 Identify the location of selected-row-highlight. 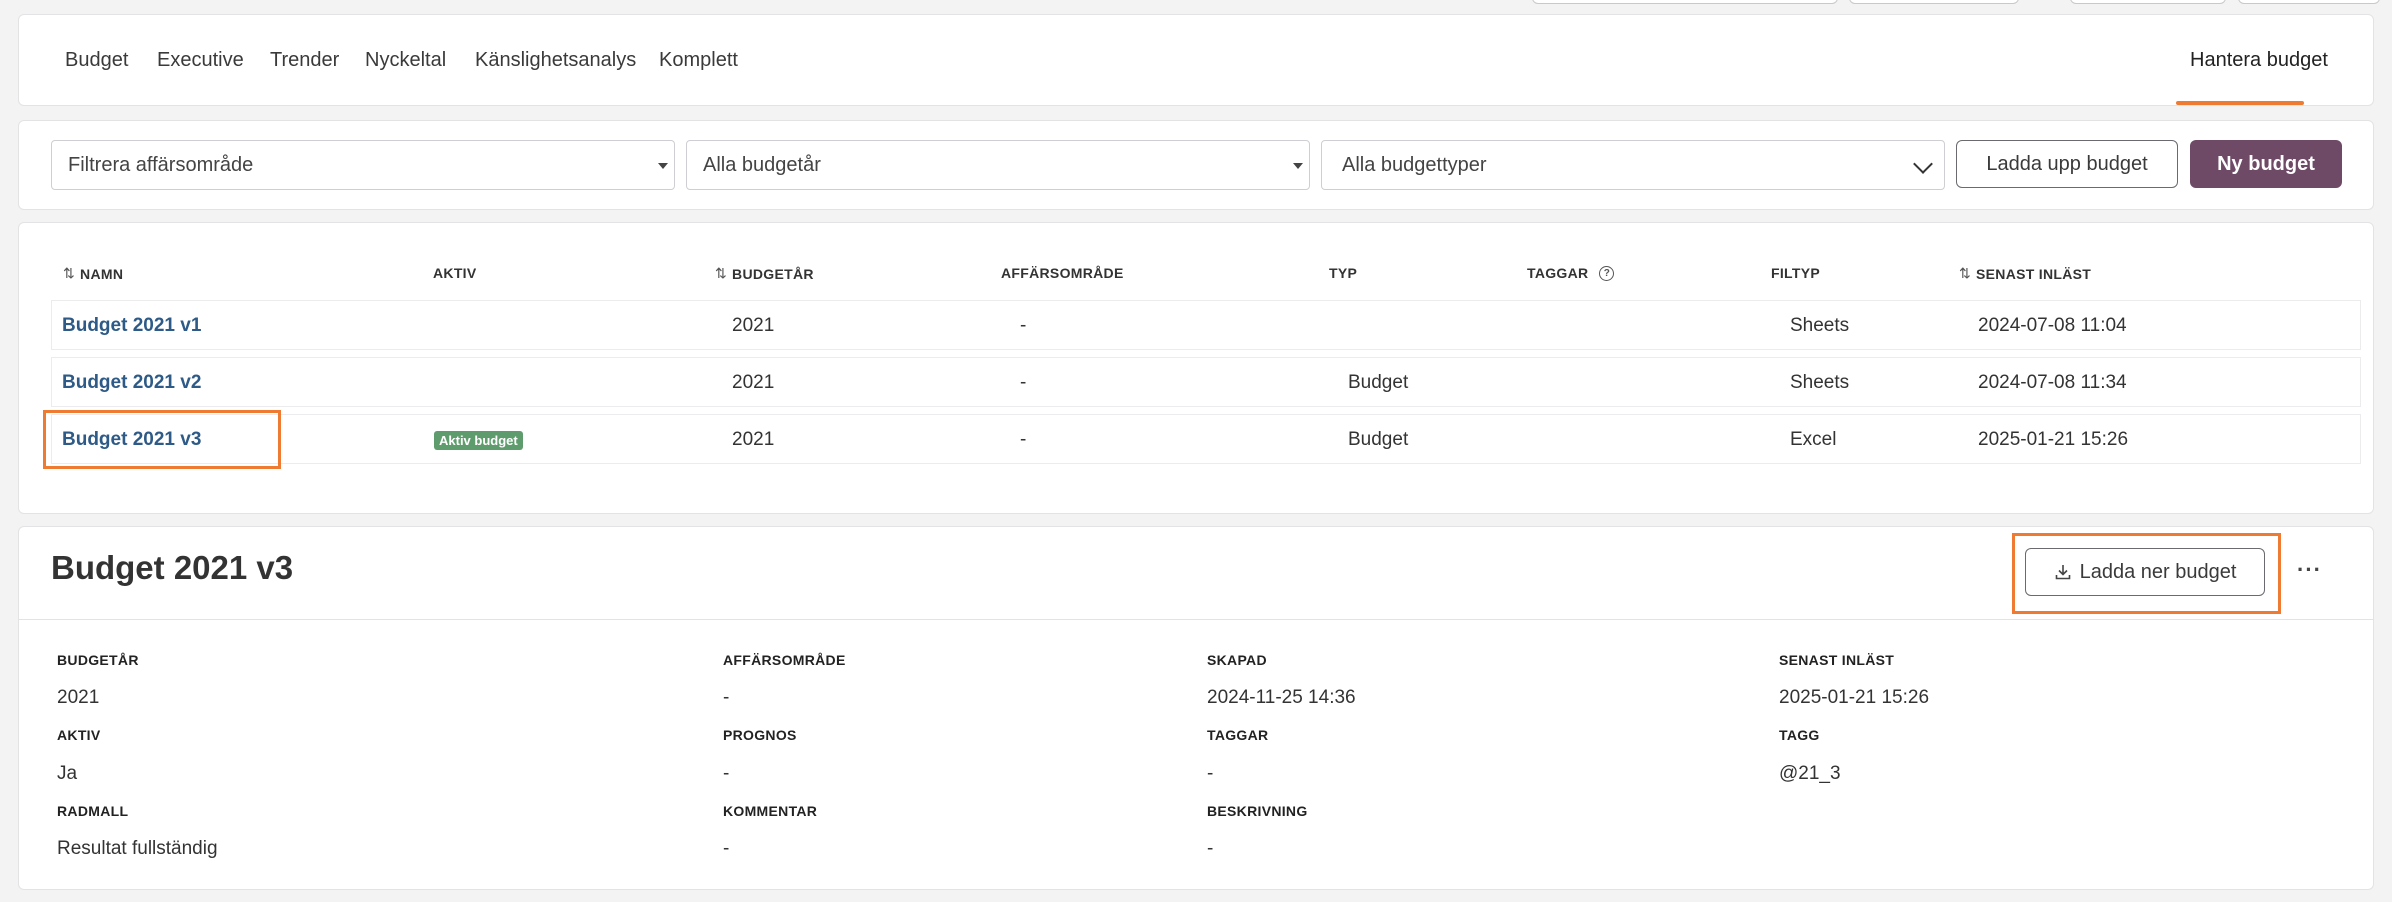
(162, 439).